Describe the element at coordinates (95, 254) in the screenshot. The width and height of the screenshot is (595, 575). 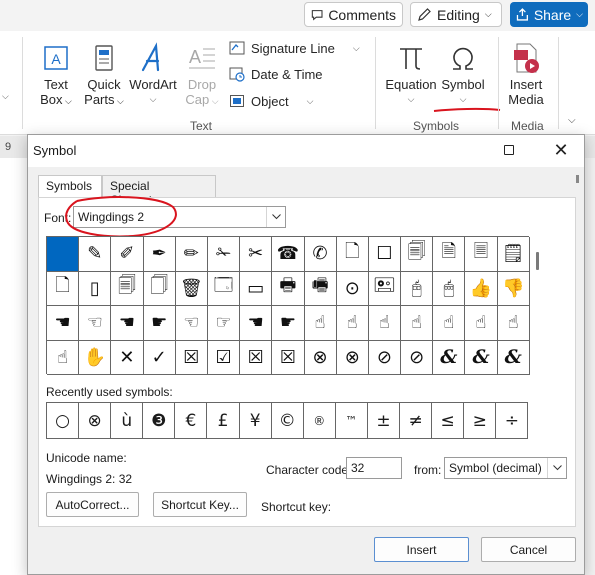
I see `symbol-cell: ✎` at that location.